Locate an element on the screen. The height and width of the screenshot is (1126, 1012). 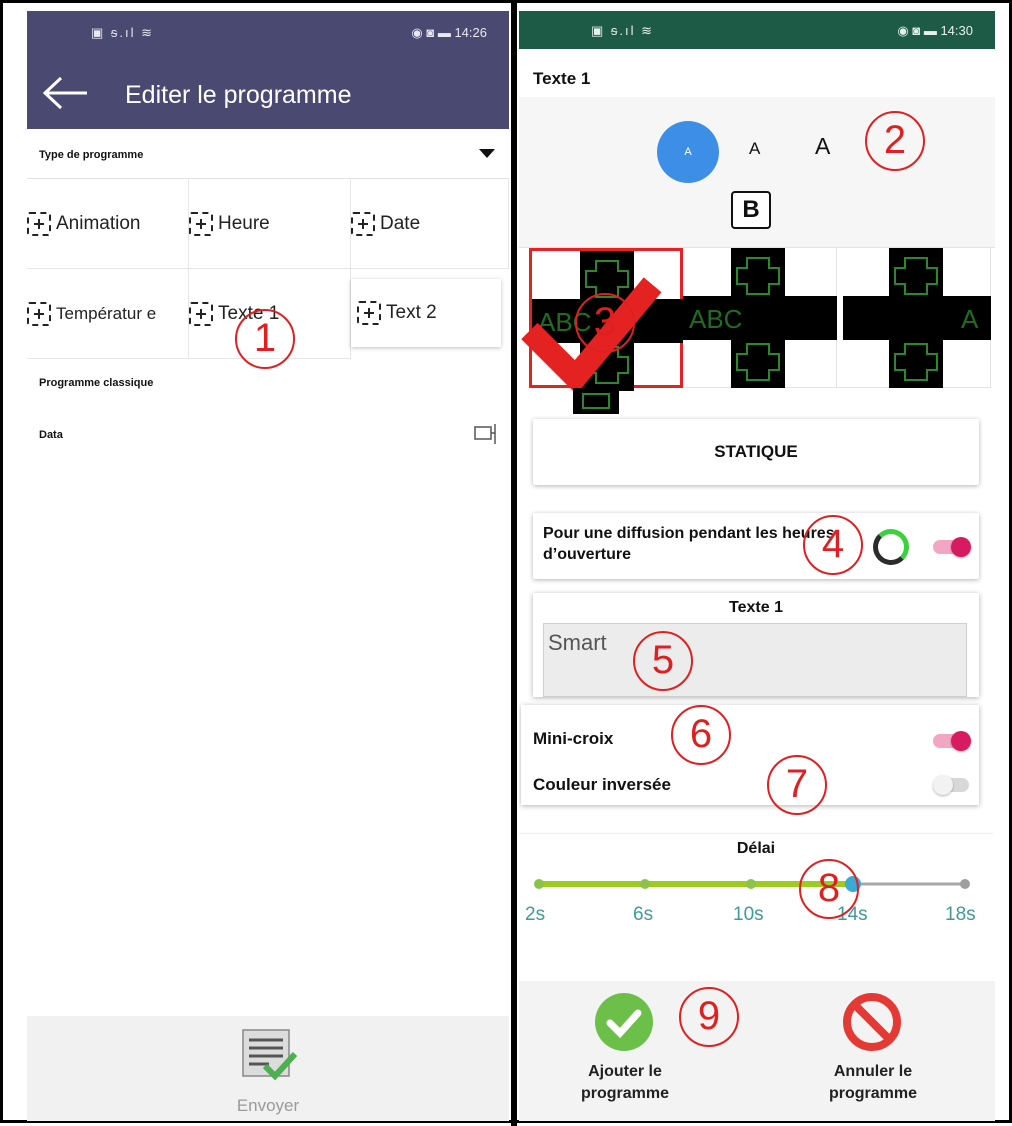
text-card: Texte 1 Smart is located at coordinates (756, 645).